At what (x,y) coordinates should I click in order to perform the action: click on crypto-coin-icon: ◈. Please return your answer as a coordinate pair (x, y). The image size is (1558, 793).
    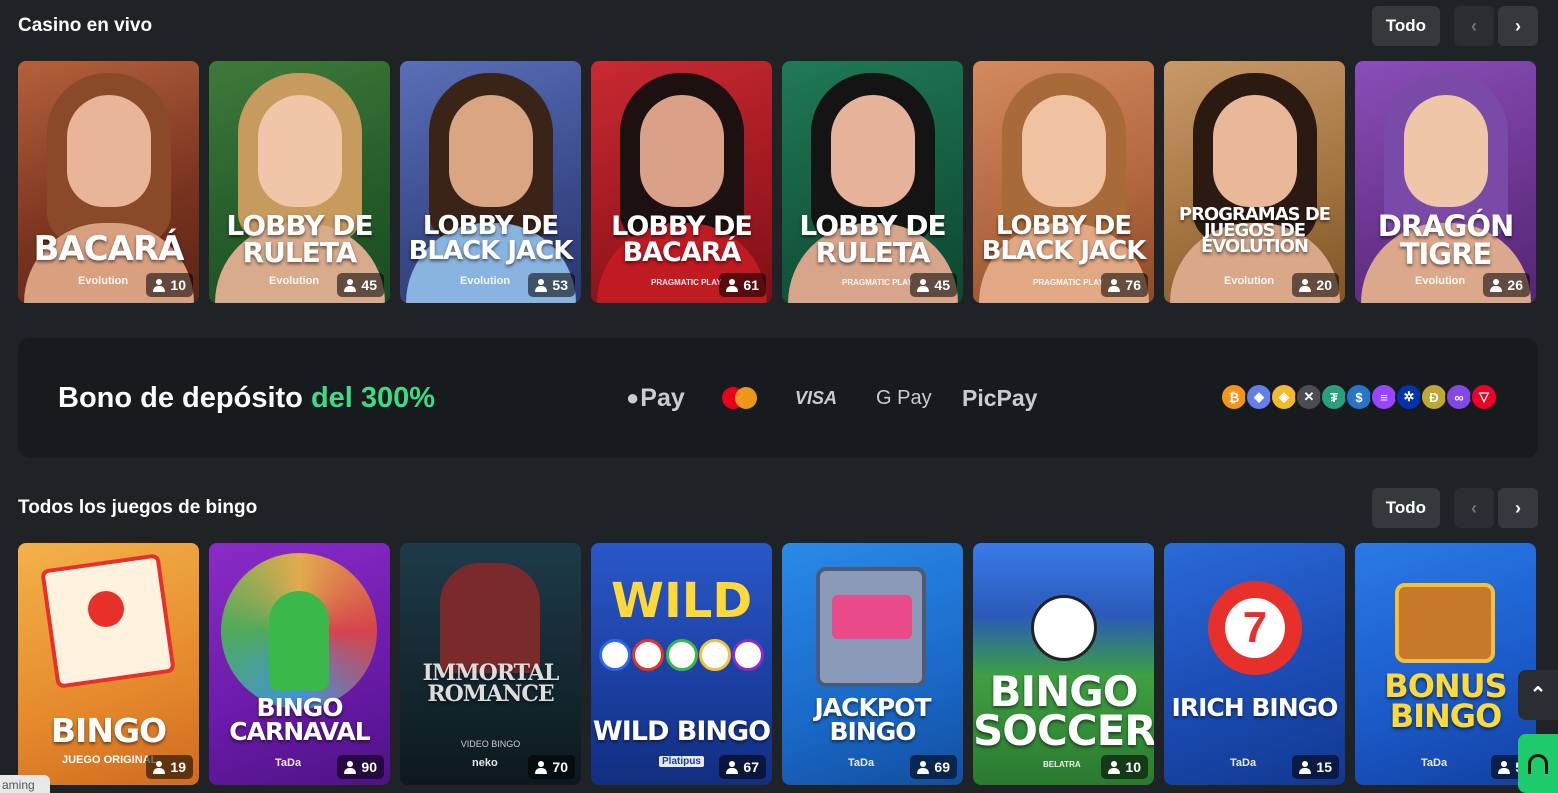
    Looking at the image, I should click on (1284, 397).